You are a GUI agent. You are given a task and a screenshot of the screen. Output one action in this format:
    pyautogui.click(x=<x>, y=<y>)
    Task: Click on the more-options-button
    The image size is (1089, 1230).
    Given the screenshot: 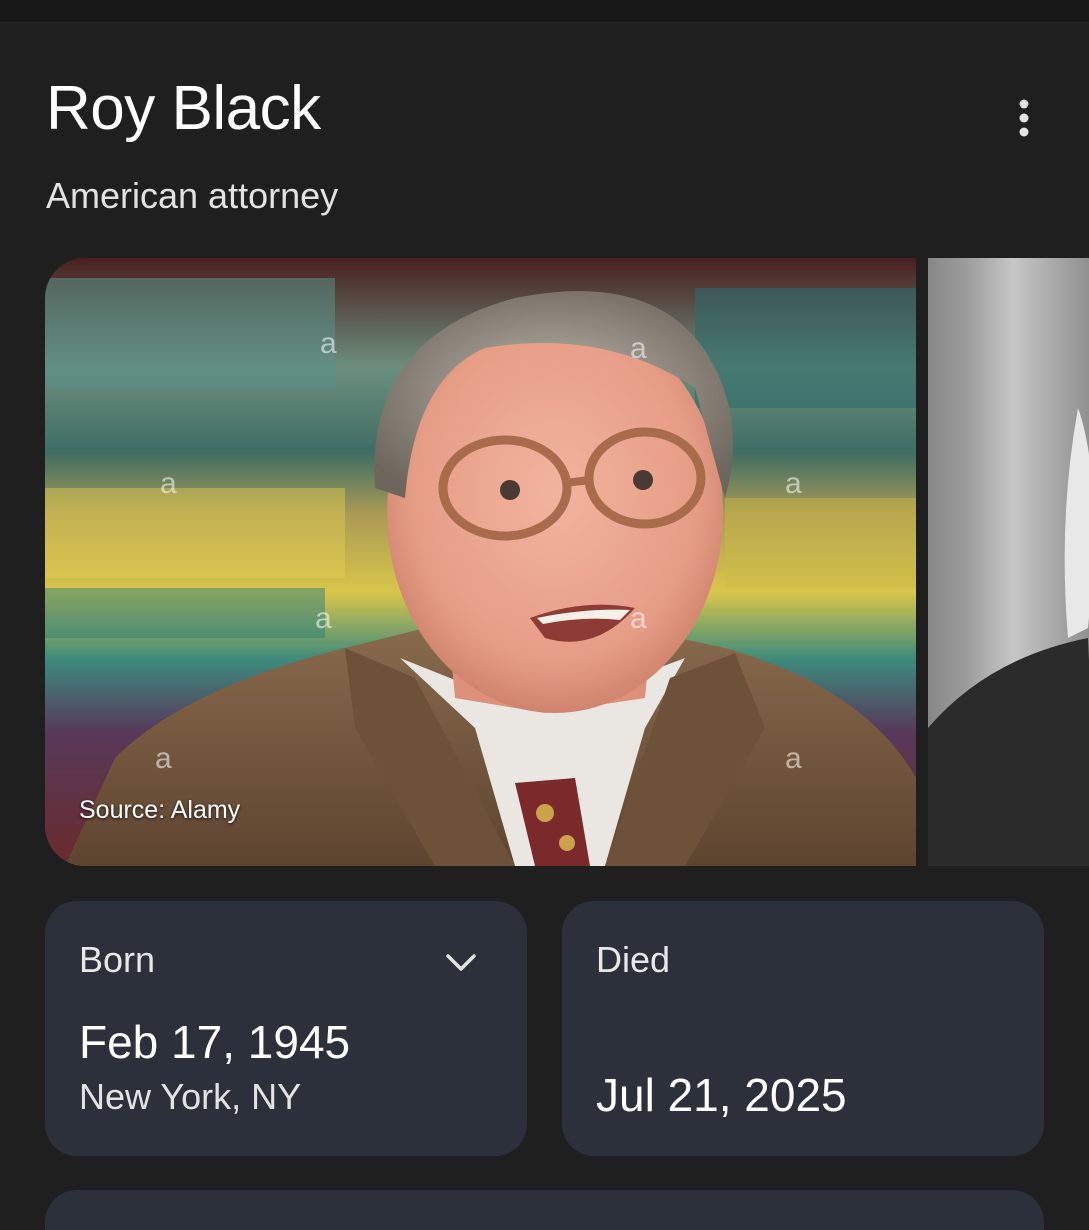 What is the action you would take?
    pyautogui.click(x=1024, y=118)
    